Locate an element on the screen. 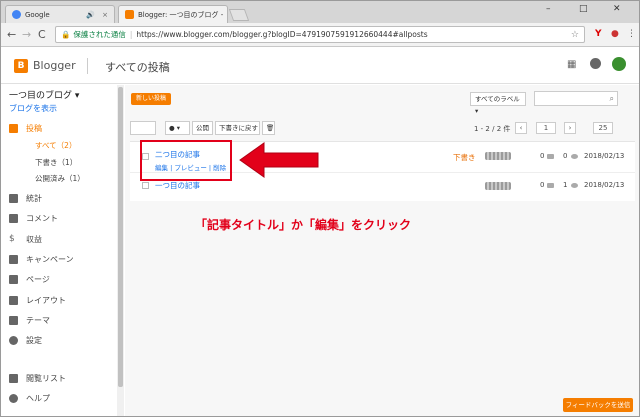  per-page-select: 25 is located at coordinates (603, 128).